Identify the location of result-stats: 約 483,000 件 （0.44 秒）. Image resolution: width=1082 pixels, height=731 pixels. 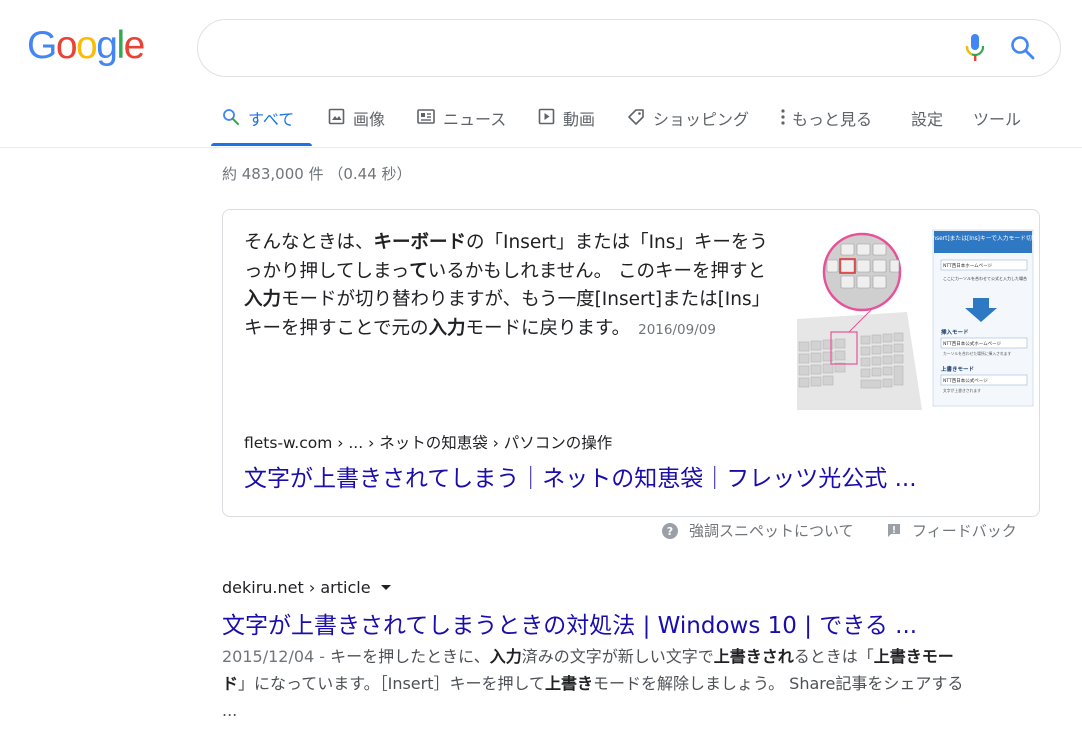
(317, 174).